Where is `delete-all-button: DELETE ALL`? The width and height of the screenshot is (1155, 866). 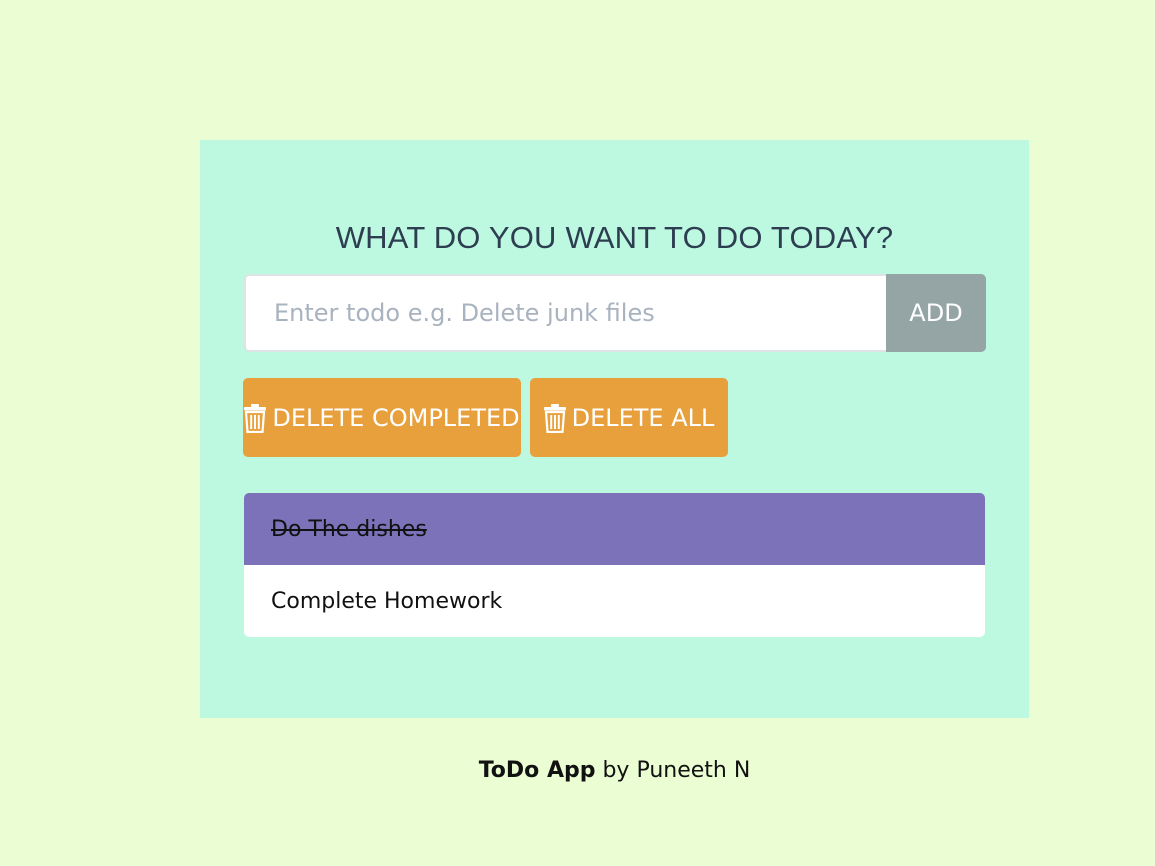 delete-all-button: DELETE ALL is located at coordinates (629, 417).